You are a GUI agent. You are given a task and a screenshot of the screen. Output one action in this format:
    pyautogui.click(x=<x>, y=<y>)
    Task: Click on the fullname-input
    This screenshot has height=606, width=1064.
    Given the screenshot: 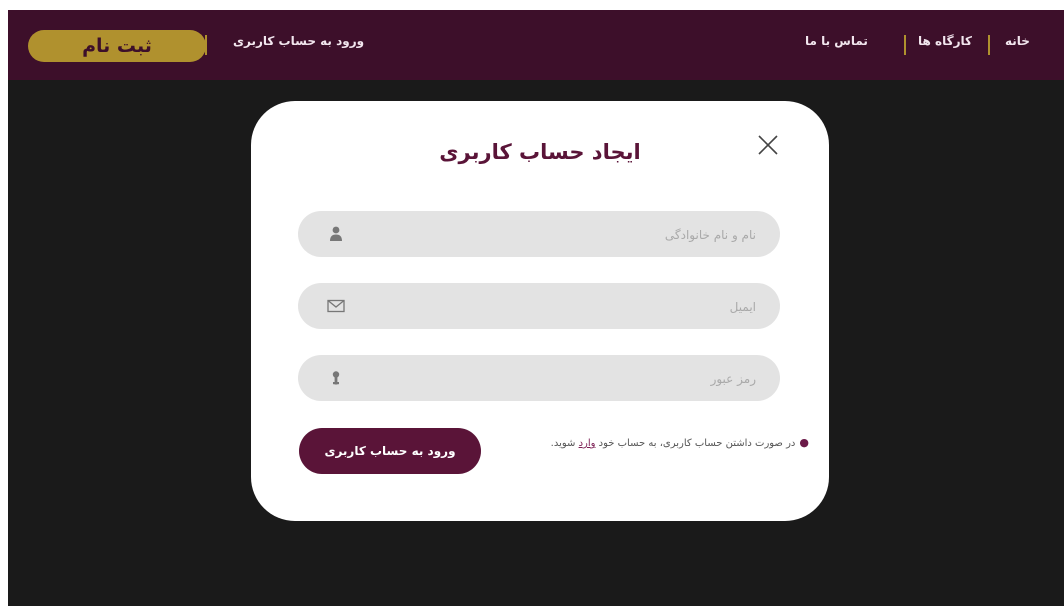 What is the action you would take?
    pyautogui.click(x=558, y=235)
    